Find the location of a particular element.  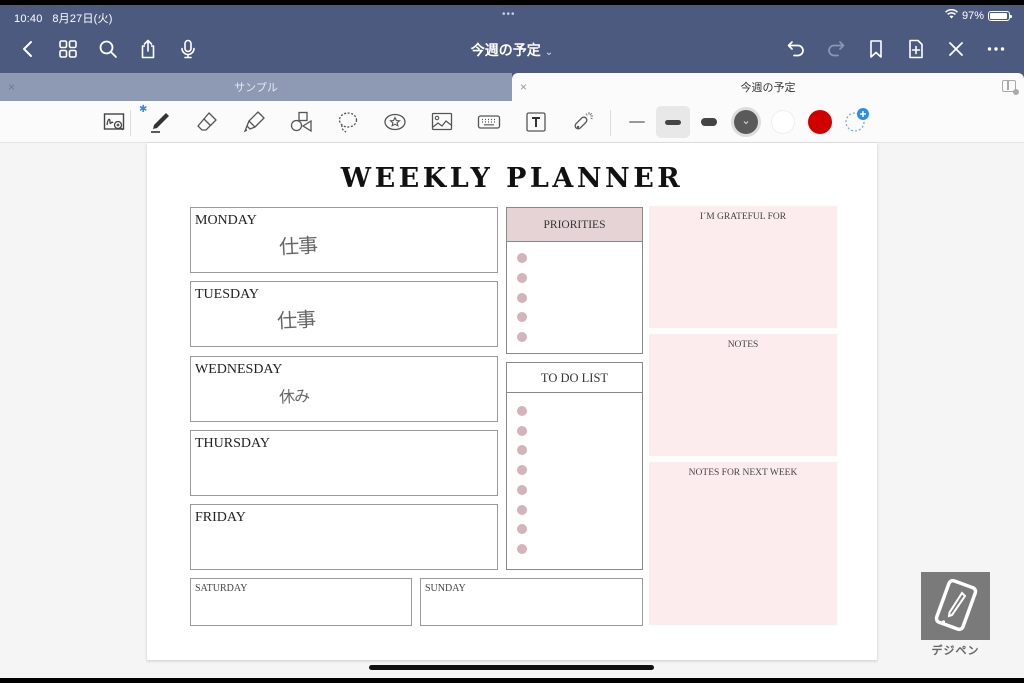

tab-label: サンプル is located at coordinates (256, 88).